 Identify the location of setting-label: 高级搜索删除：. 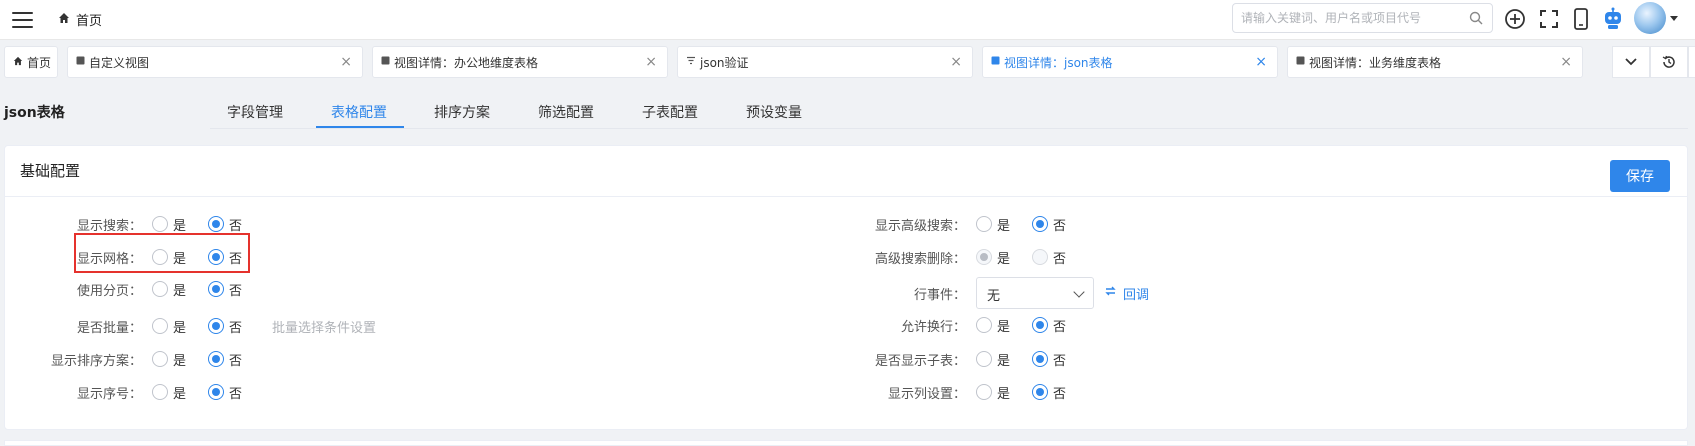
(920, 259).